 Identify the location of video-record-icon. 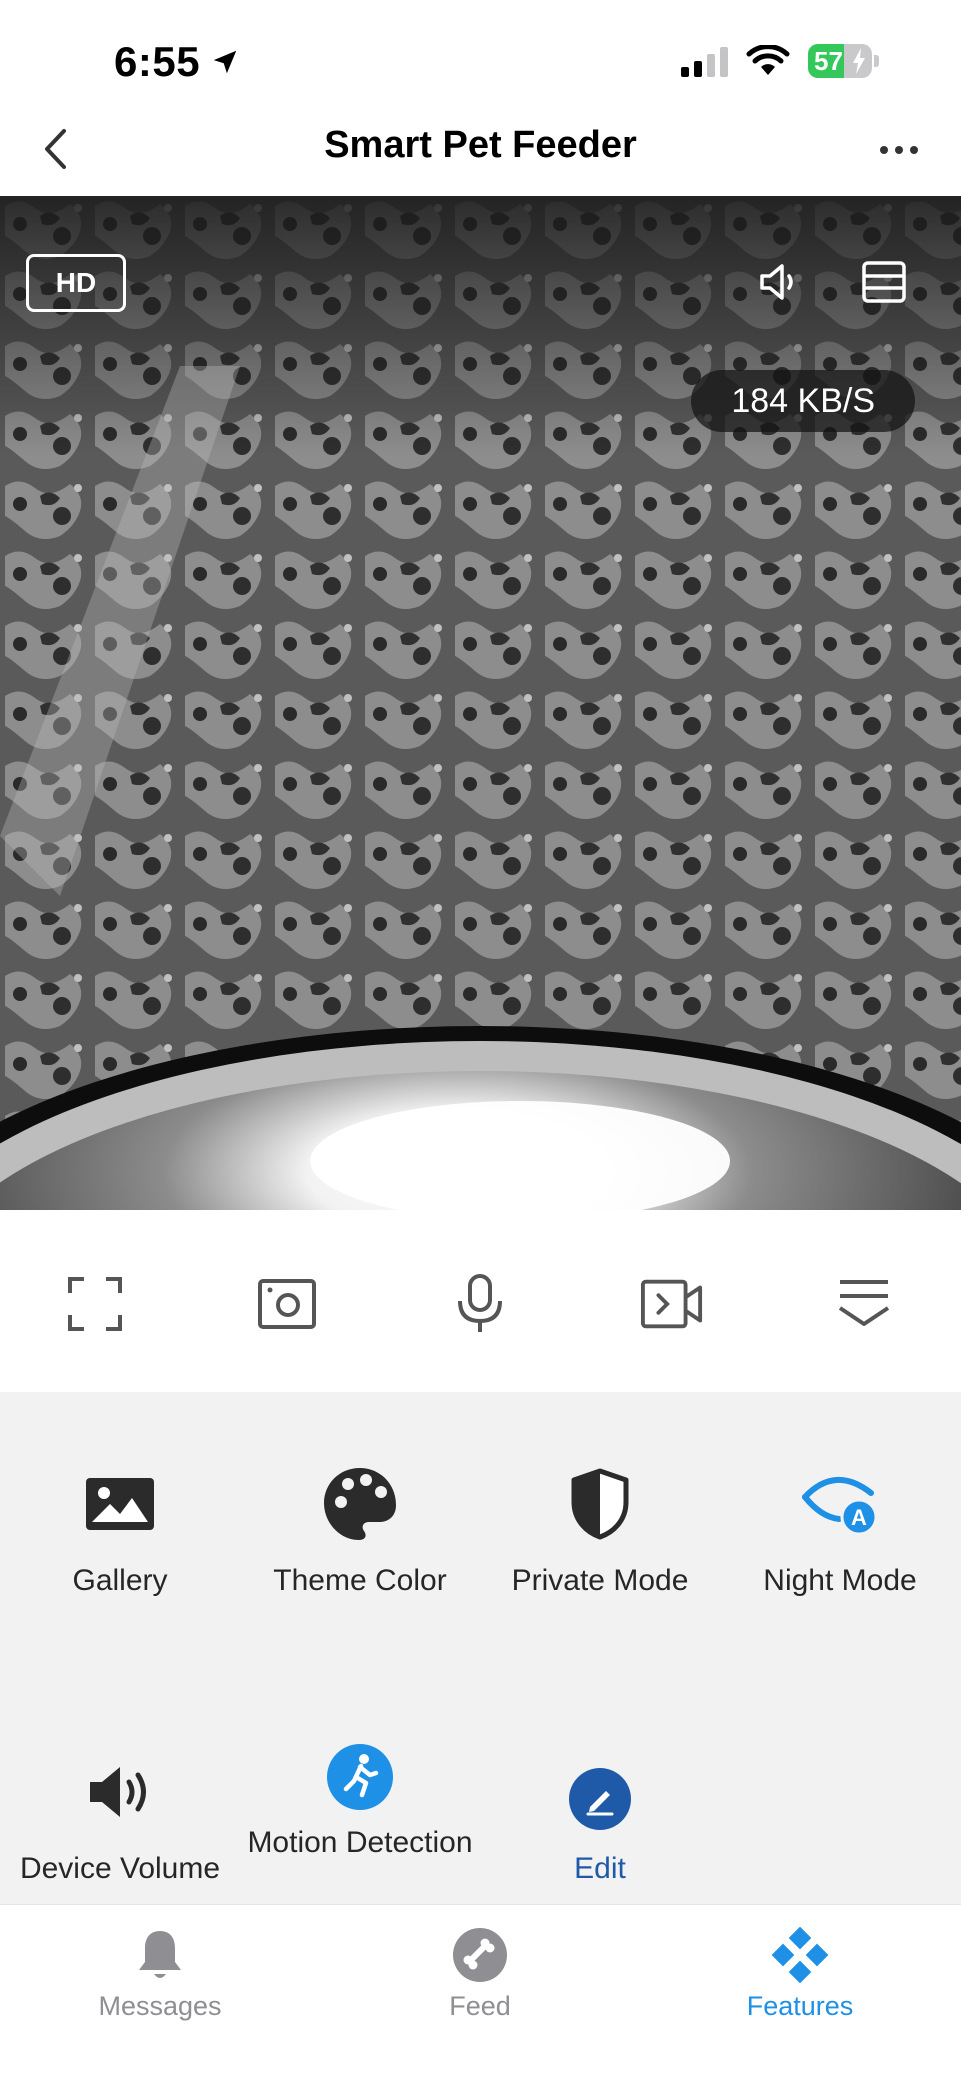
(671, 1304).